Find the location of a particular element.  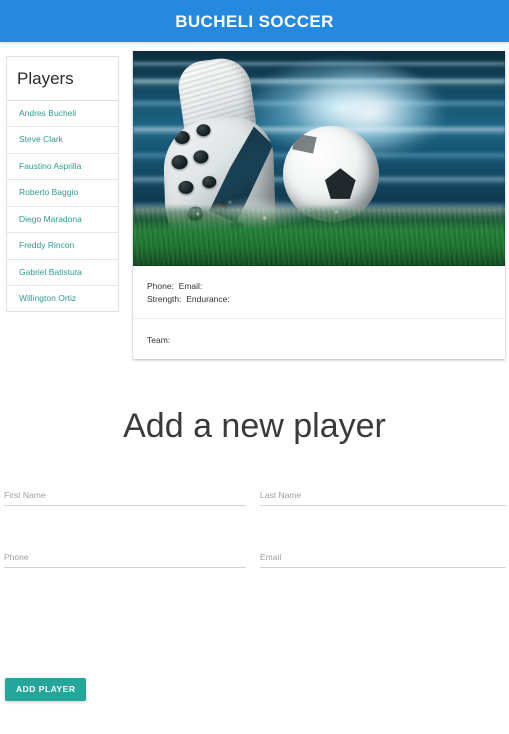

water-spray is located at coordinates (285, 210).